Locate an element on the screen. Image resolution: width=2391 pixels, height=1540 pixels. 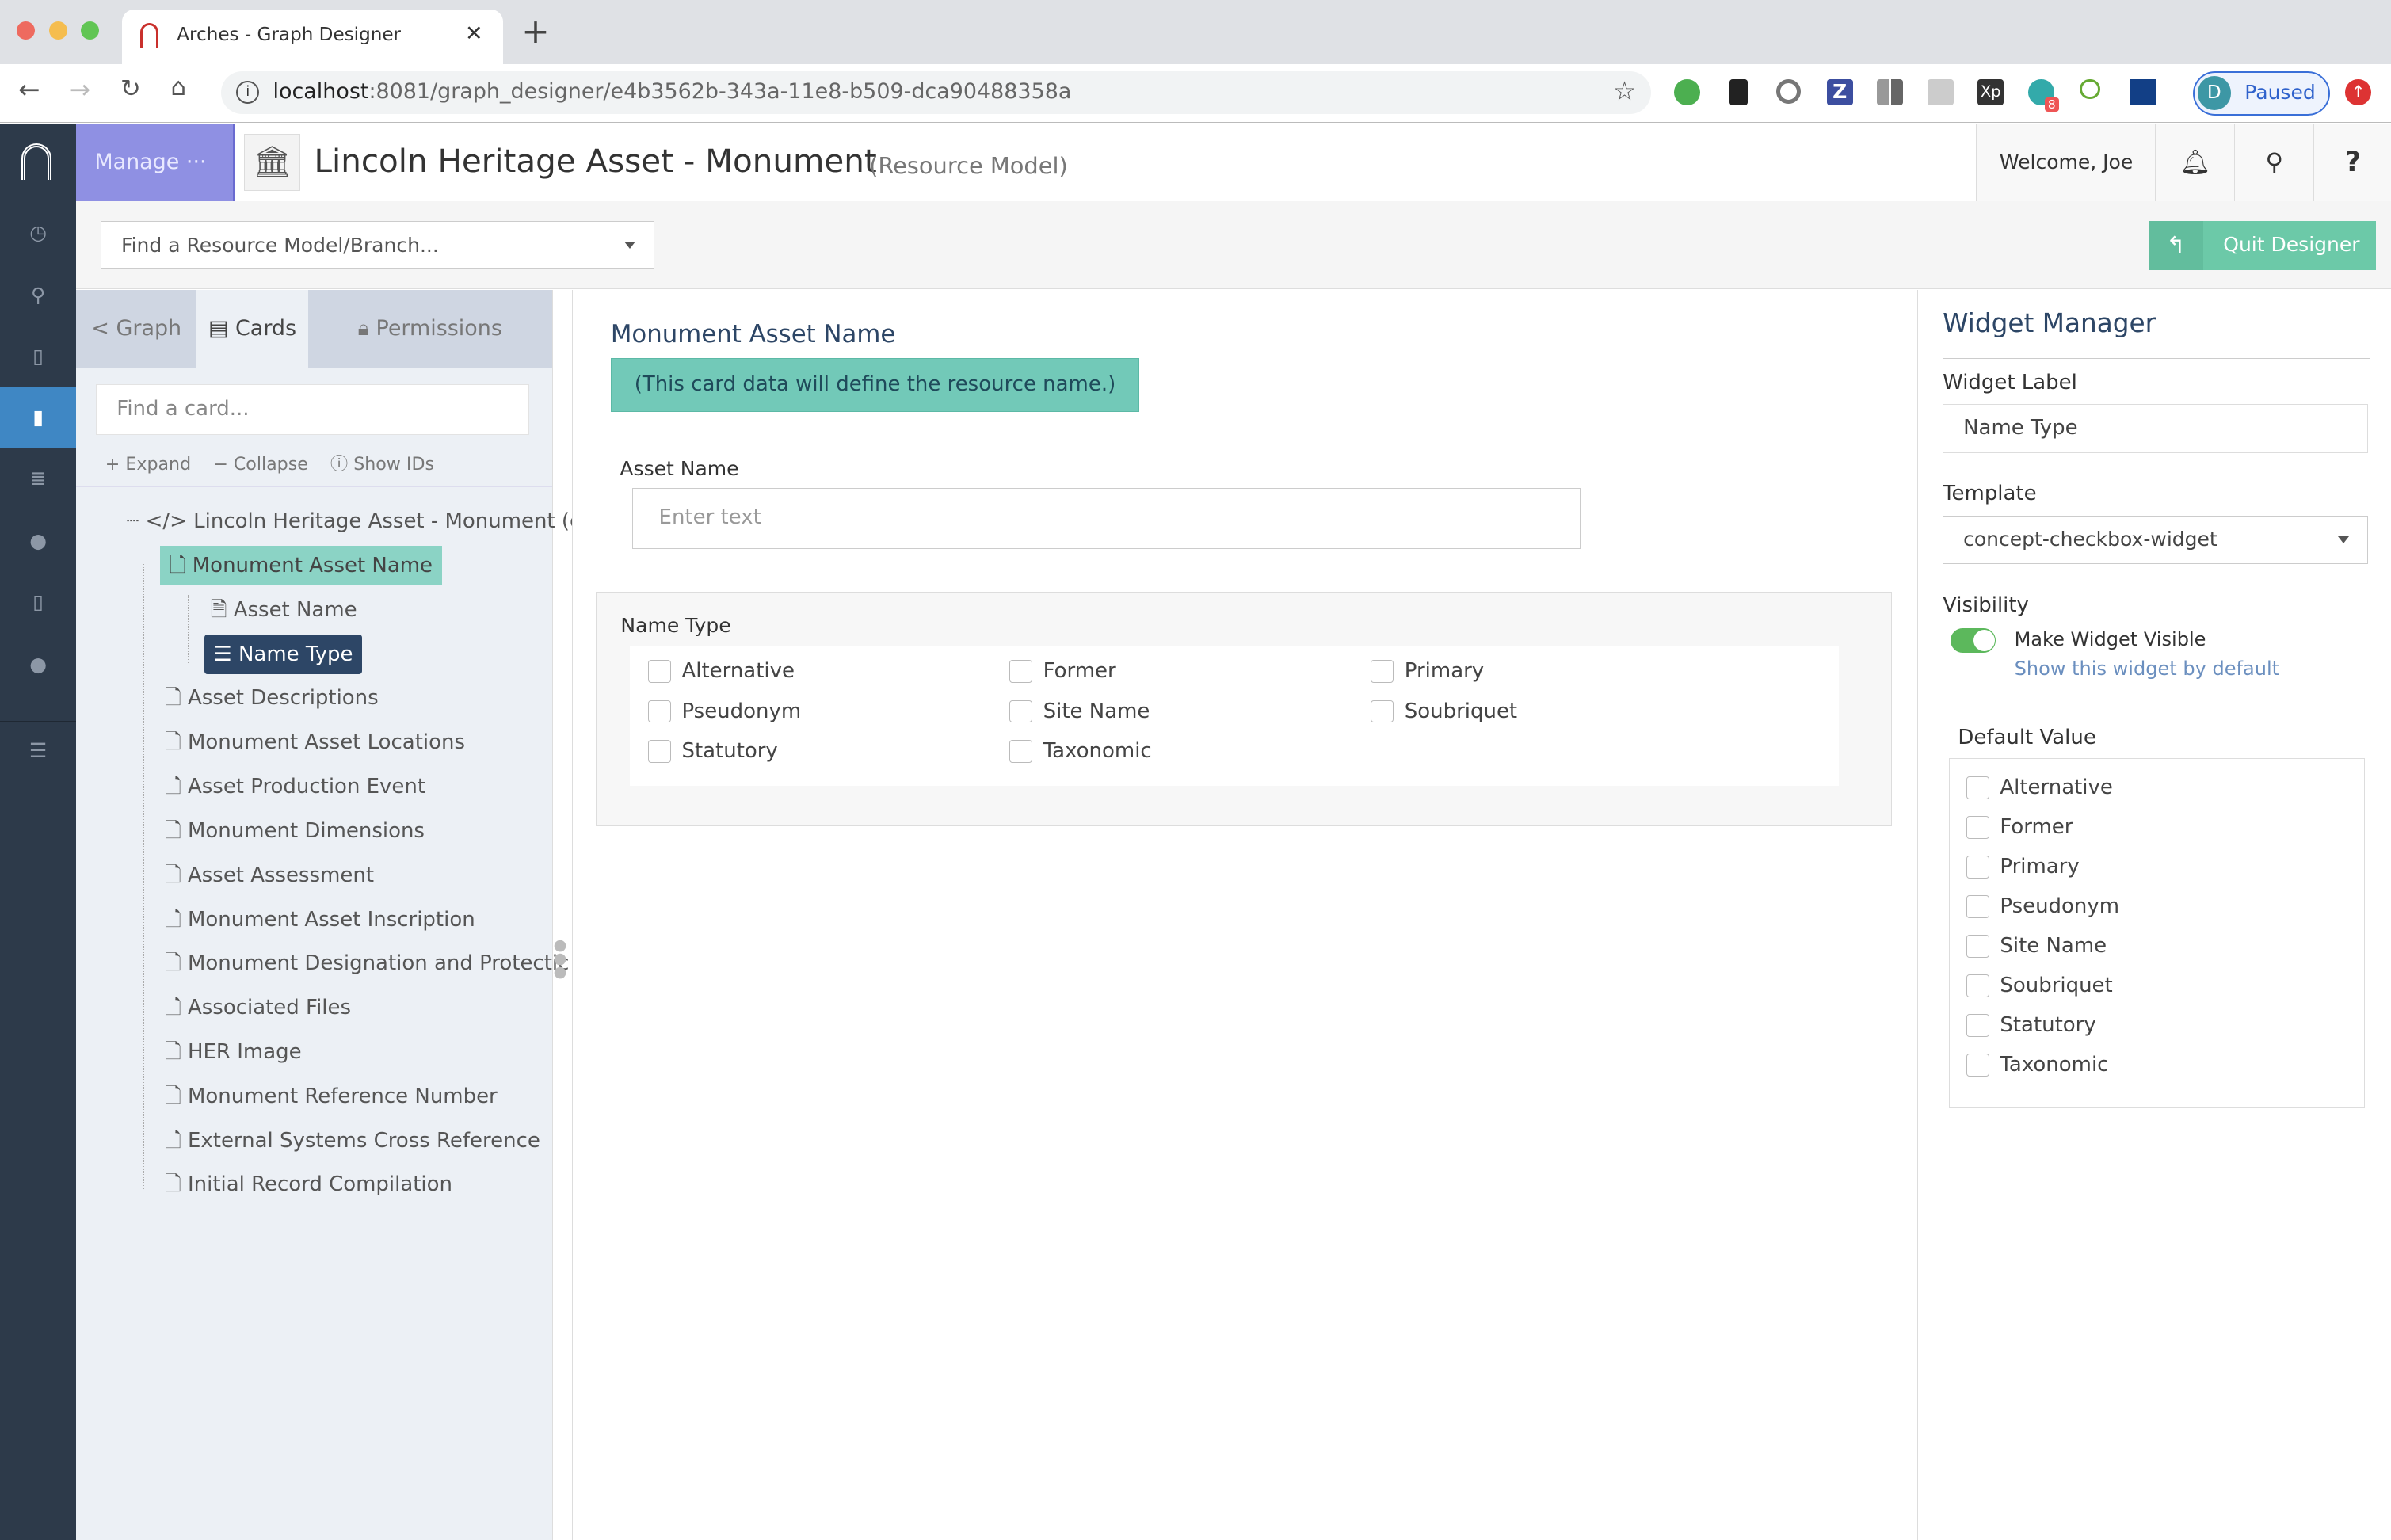
tree-node-card: 🗋 Asset Descriptions is located at coordinates (272, 698).